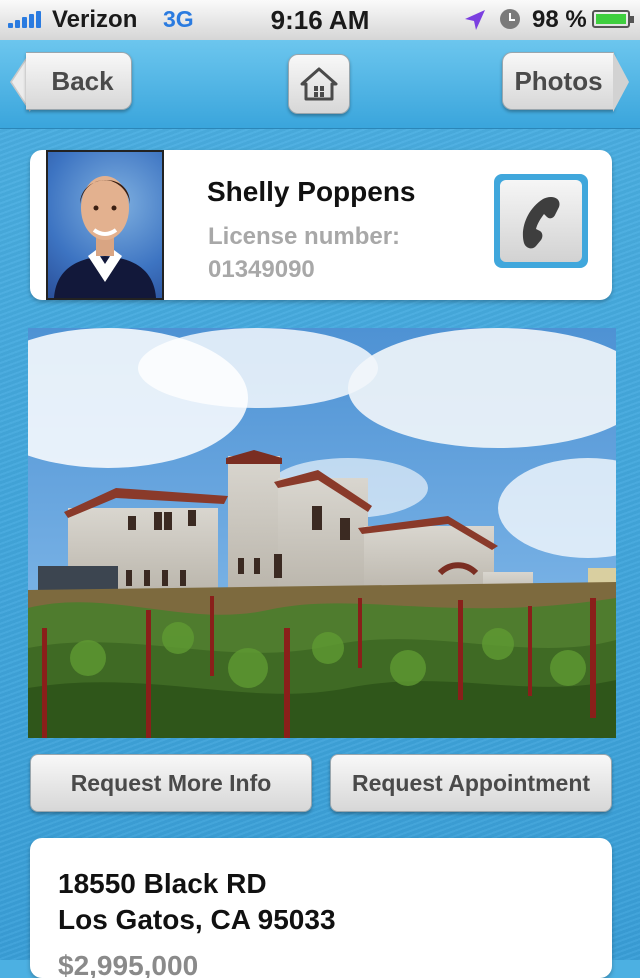  Describe the element at coordinates (304, 236) in the screenshot. I see `license-label: License number:` at that location.